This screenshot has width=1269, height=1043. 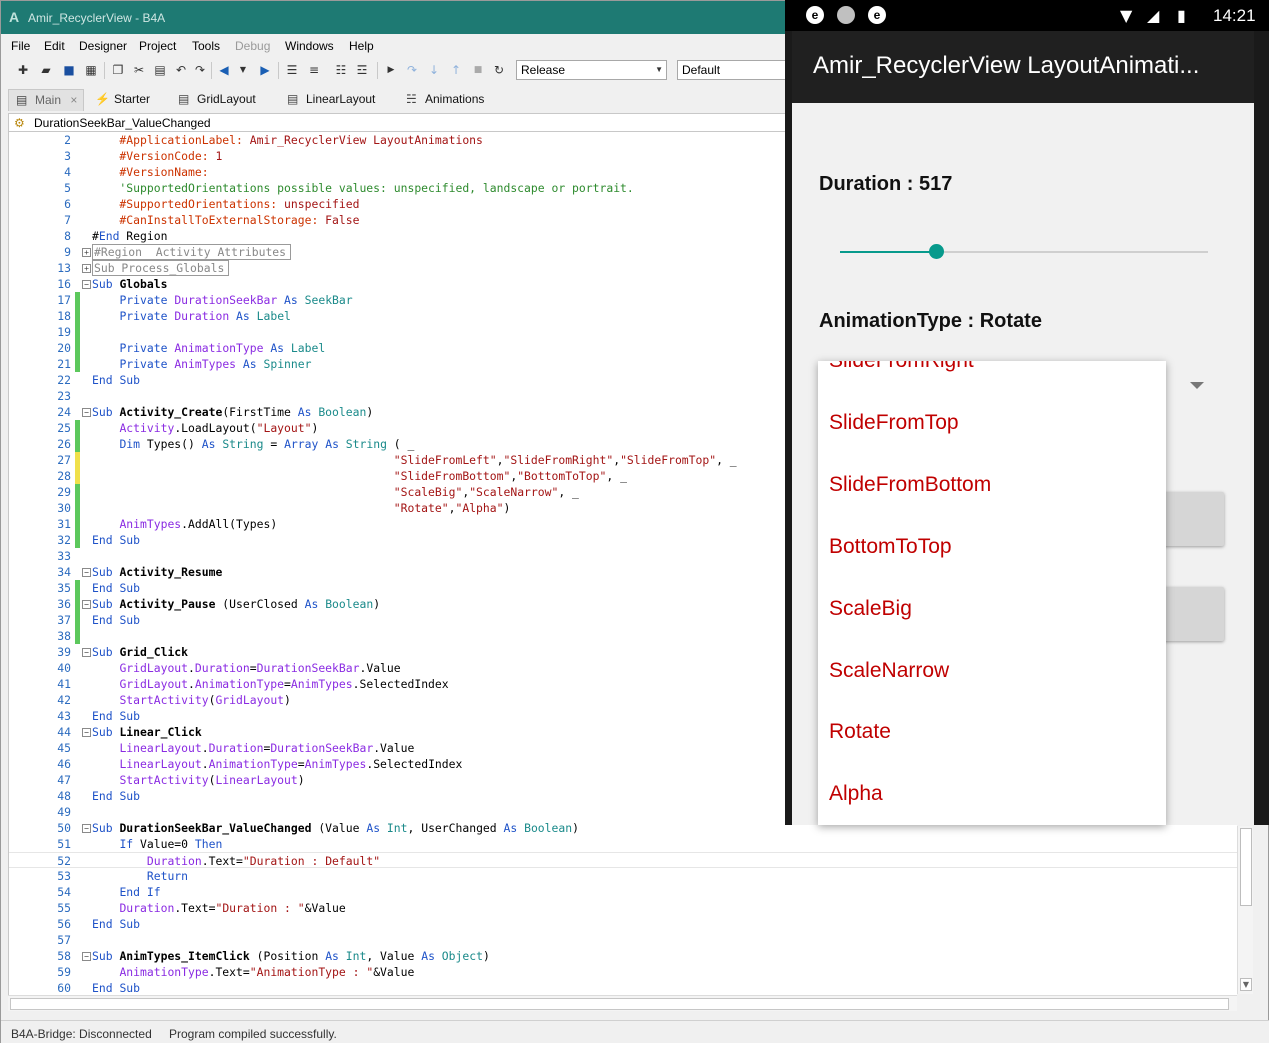 I want to click on navigate-forward-icon: ▶, so click(x=265, y=70).